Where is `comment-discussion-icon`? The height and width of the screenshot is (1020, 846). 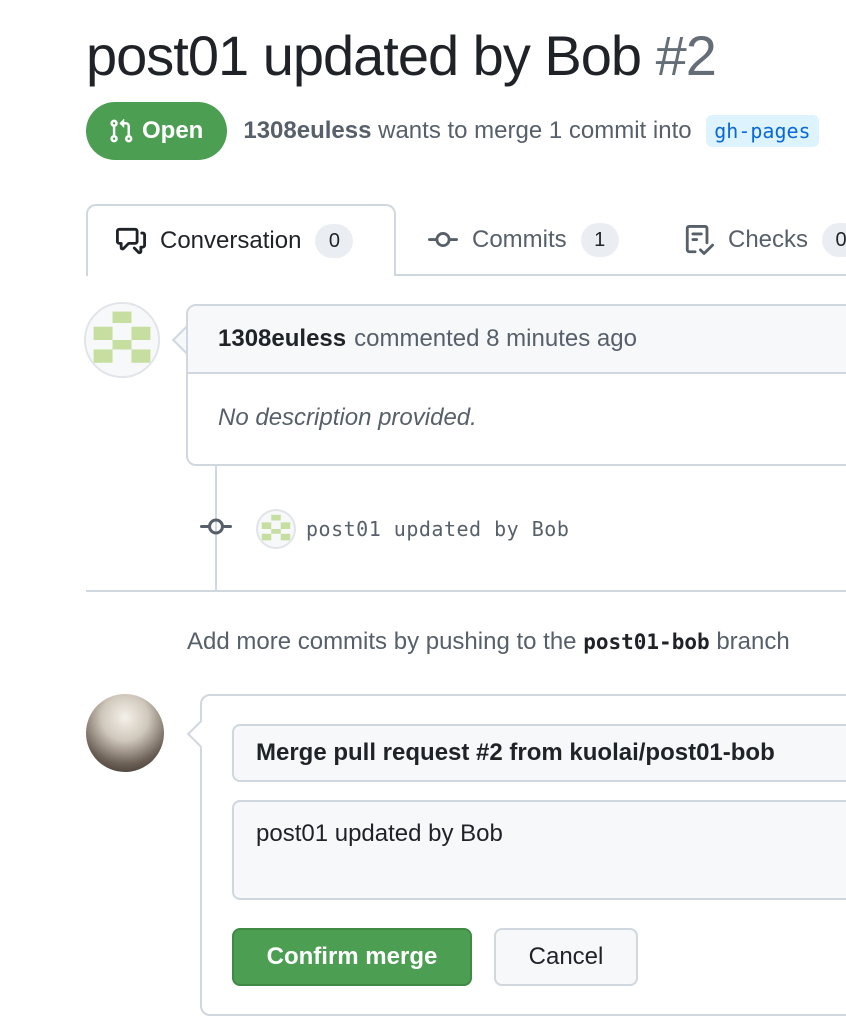 comment-discussion-icon is located at coordinates (131, 241).